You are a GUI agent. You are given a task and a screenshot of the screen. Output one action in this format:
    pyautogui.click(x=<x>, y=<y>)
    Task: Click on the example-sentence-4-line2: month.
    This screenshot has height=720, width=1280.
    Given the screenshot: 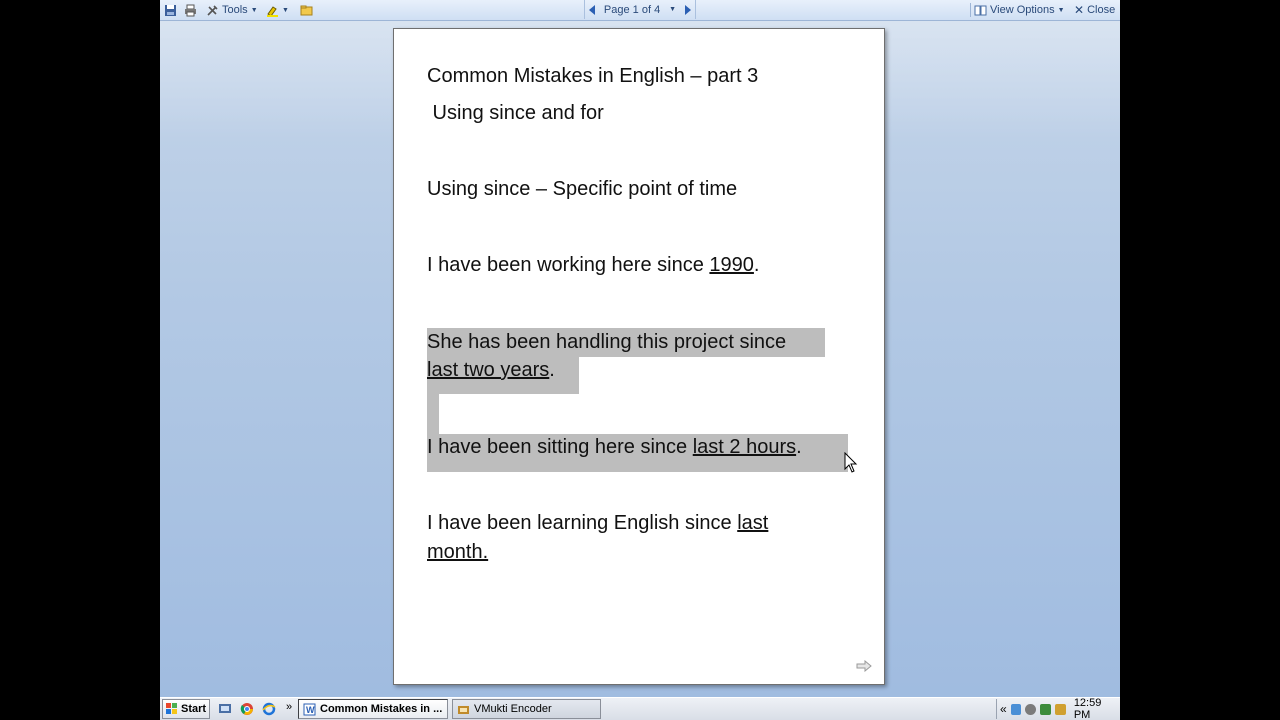 What is the action you would take?
    pyautogui.click(x=457, y=552)
    